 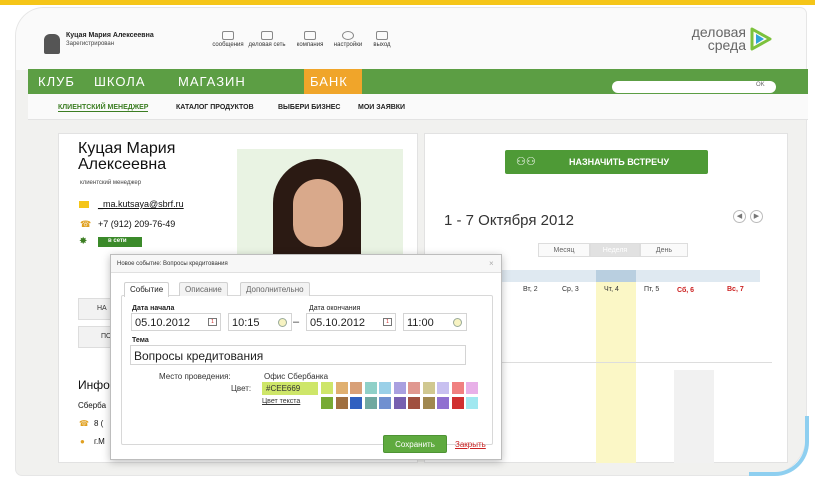 What do you see at coordinates (137, 224) in the screenshot?
I see `manager-phone: +7 (912) 209-76-49` at bounding box center [137, 224].